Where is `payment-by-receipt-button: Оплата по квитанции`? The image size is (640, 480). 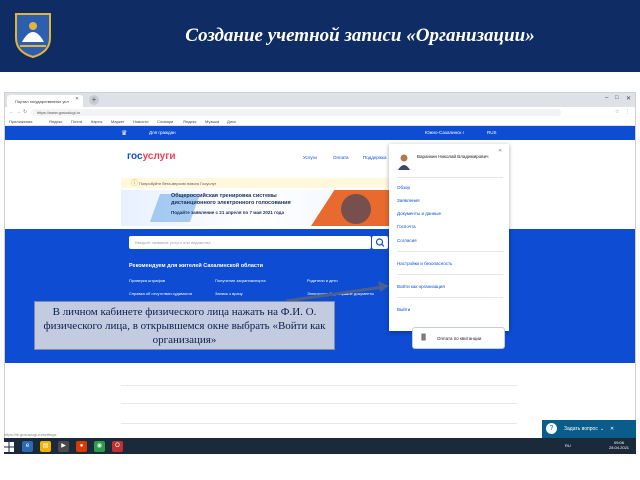
payment-by-receipt-button: Оплата по квитанции is located at coordinates (458, 338).